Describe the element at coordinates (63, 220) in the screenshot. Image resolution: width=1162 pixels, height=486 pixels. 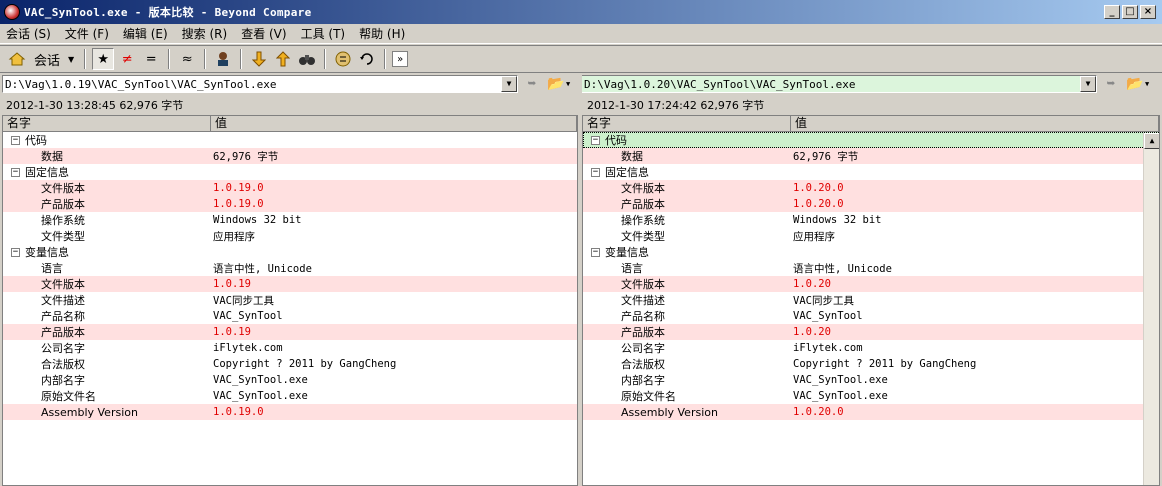
I see `left-row-name: 操作系统` at that location.